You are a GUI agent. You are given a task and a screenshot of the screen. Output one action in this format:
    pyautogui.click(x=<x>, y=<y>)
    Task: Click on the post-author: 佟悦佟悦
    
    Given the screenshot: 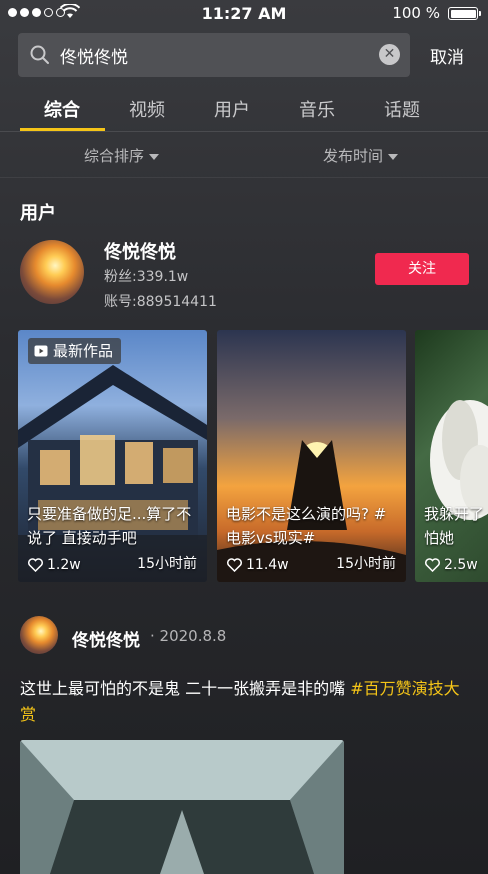 What is the action you would take?
    pyautogui.click(x=106, y=638)
    